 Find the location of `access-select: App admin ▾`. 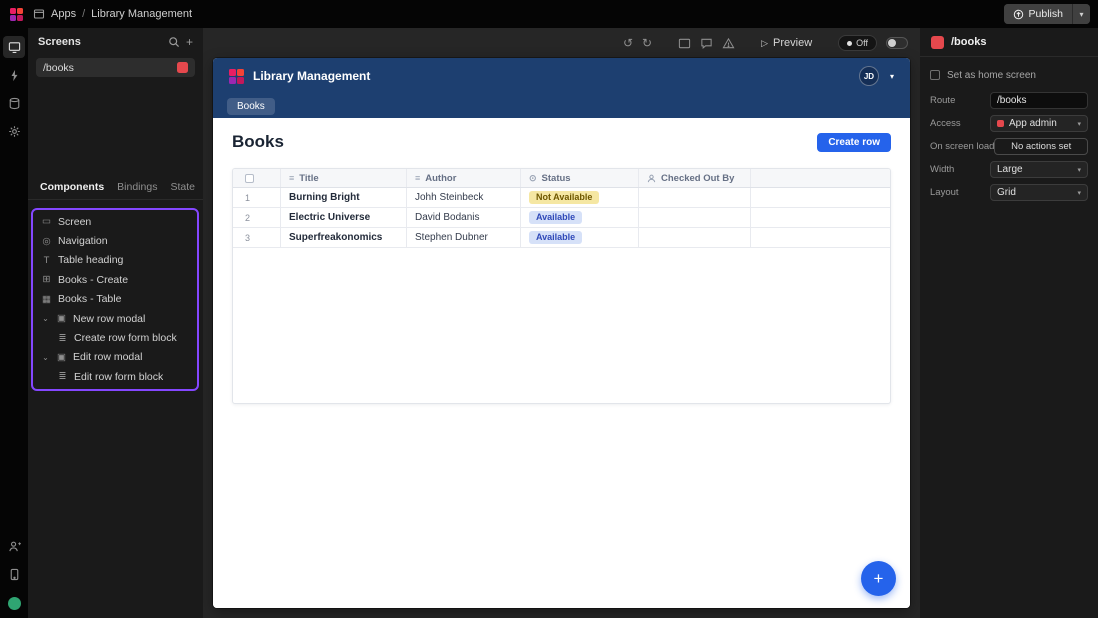

access-select: App admin ▾ is located at coordinates (1039, 123).